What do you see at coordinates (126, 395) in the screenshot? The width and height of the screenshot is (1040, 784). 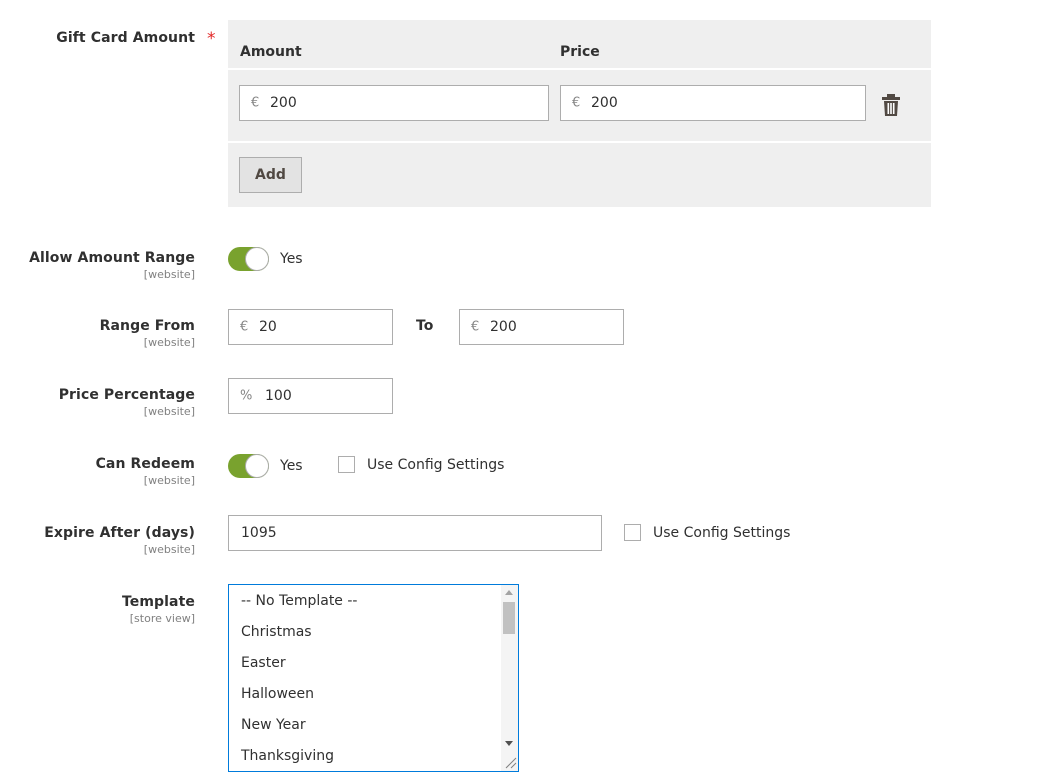 I see `price-percentage-label: Price Percentage` at bounding box center [126, 395].